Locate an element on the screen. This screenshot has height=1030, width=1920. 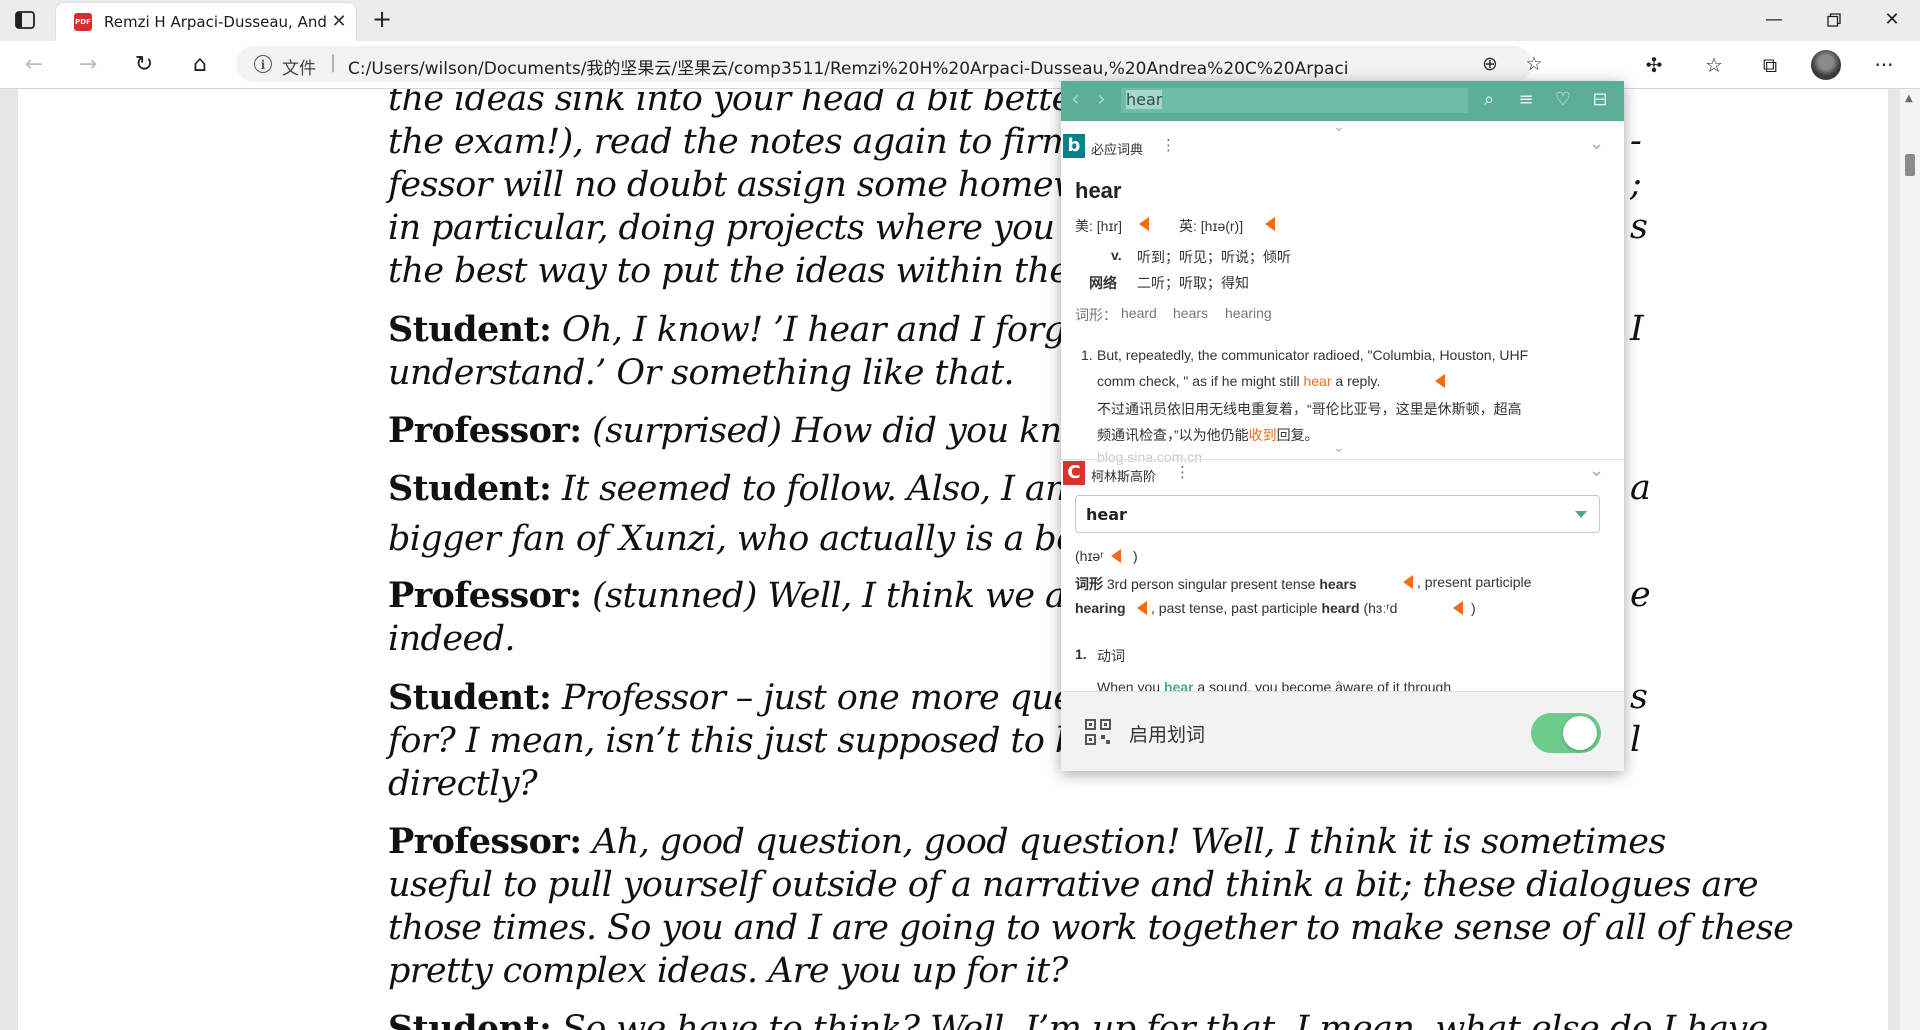
bing-collapse-icon: ⌄ is located at coordinates (1596, 143).